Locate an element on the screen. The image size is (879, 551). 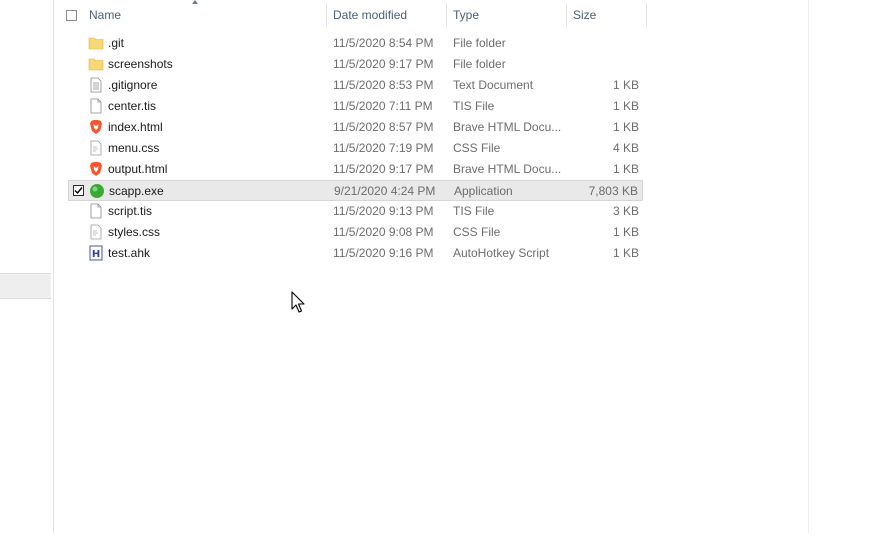
svg-text: H is located at coordinates (96, 254).